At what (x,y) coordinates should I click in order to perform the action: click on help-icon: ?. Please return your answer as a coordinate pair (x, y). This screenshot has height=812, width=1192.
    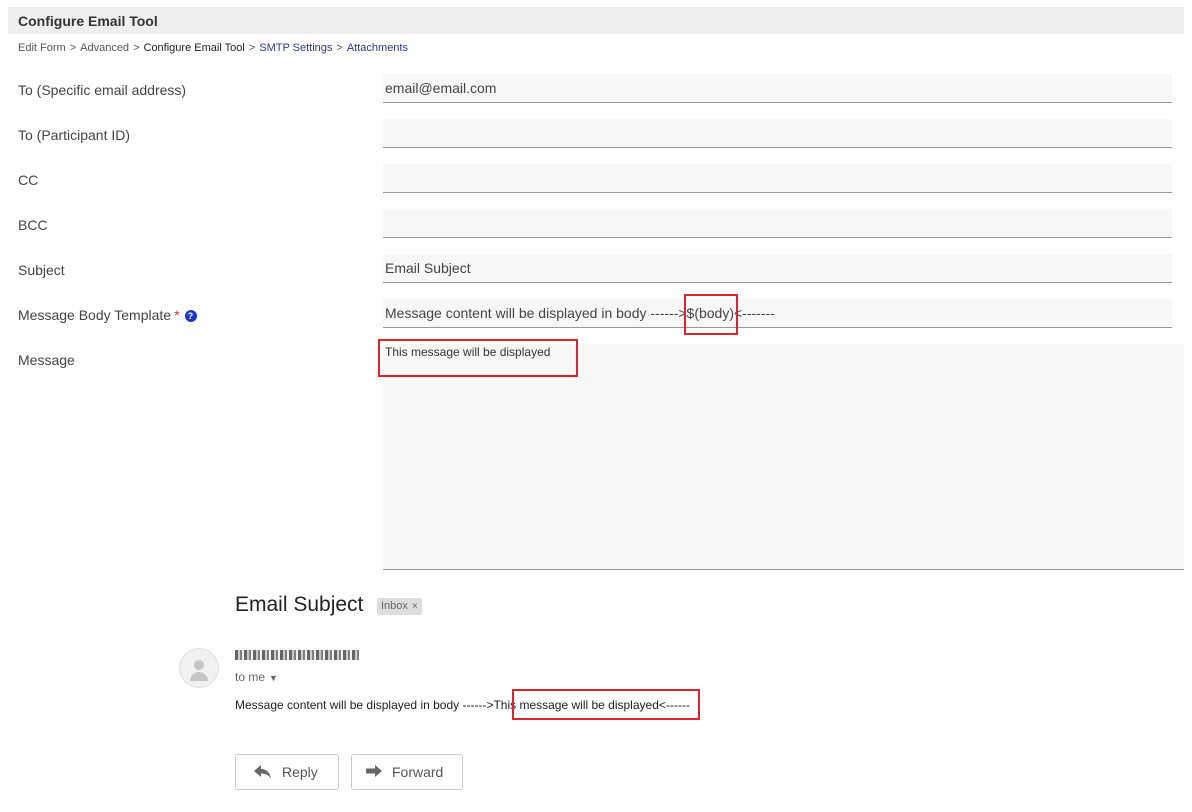
    Looking at the image, I should click on (190, 316).